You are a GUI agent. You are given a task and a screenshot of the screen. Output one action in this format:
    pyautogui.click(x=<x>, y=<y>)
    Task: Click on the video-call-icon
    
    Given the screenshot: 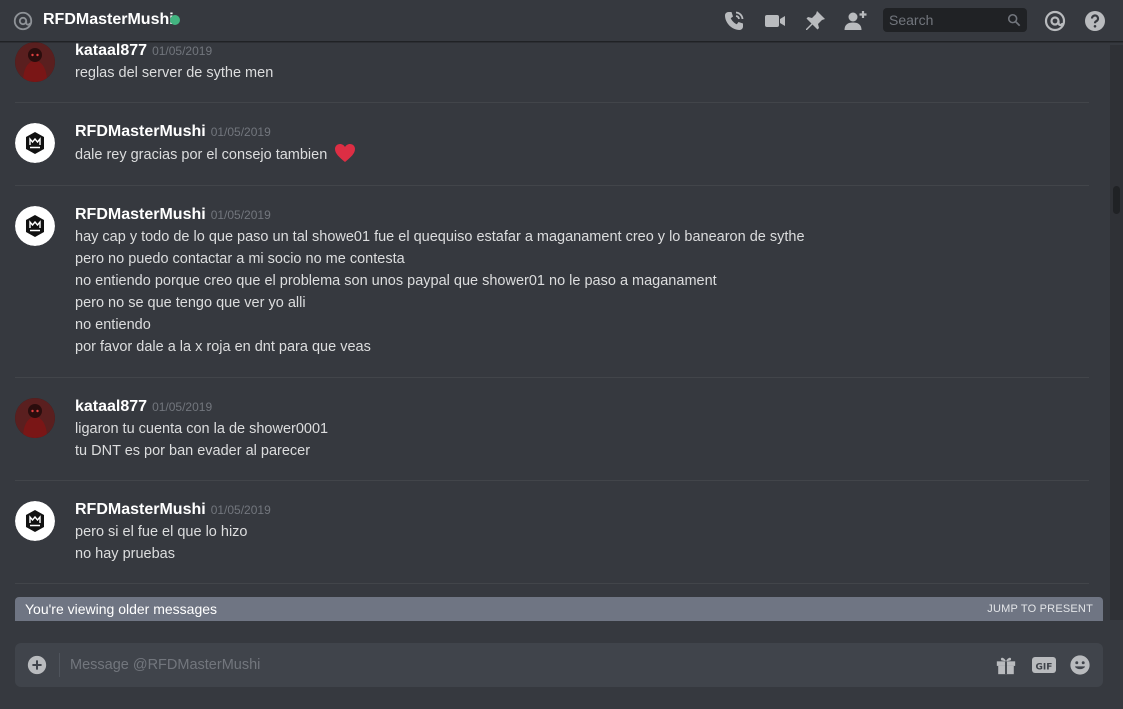 What is the action you would take?
    pyautogui.click(x=775, y=21)
    